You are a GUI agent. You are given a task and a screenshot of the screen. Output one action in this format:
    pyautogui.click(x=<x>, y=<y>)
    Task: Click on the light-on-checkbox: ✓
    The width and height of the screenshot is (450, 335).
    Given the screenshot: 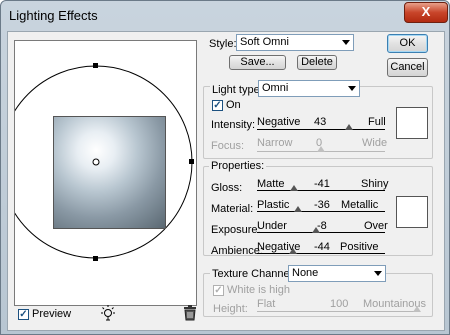 What is the action you would take?
    pyautogui.click(x=217, y=105)
    